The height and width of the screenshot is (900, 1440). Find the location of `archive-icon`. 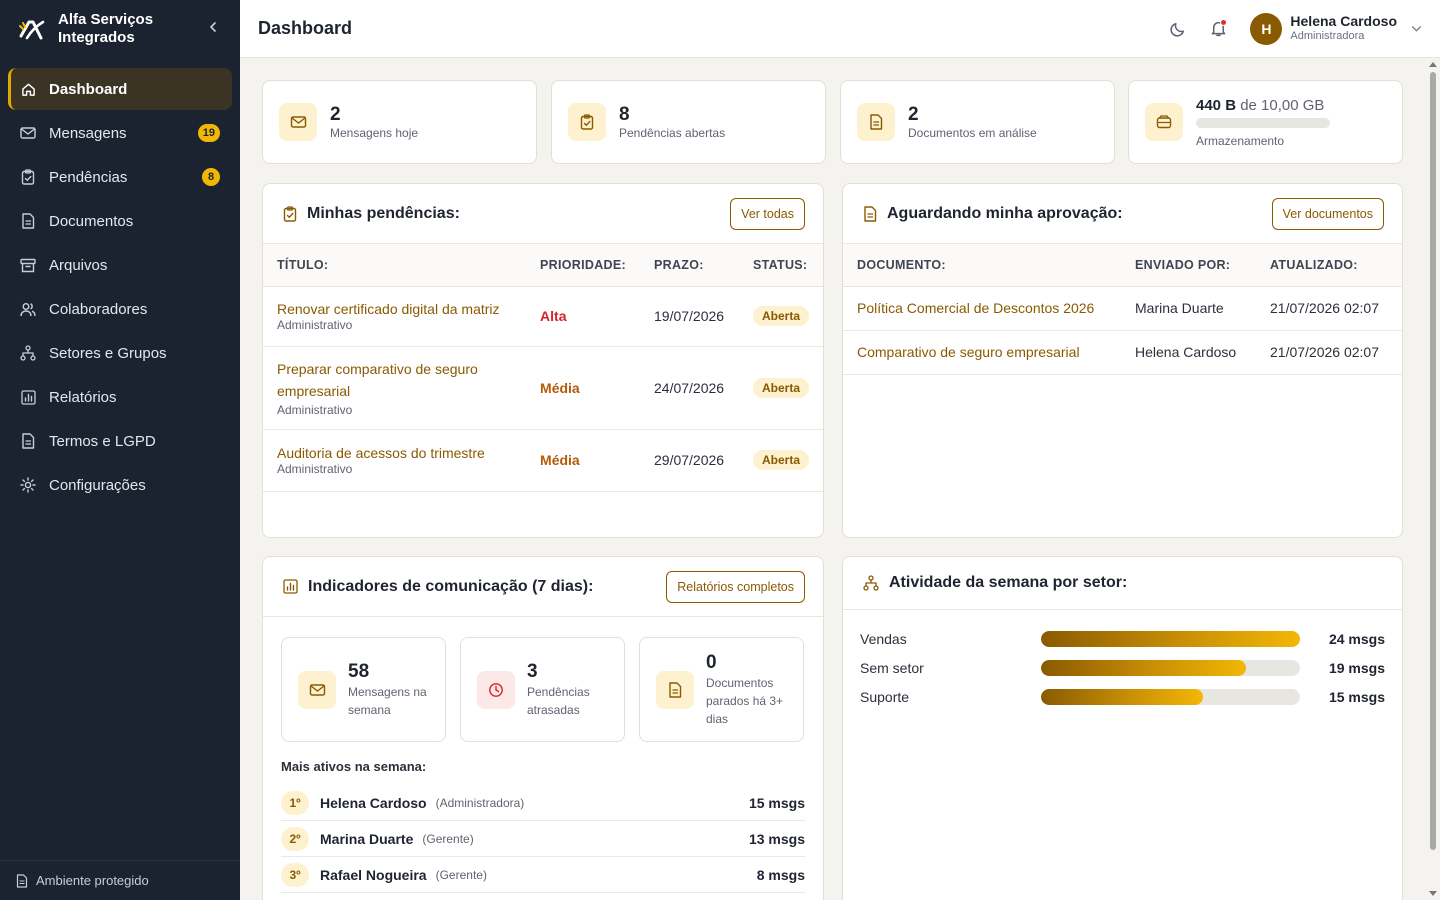

archive-icon is located at coordinates (28, 265).